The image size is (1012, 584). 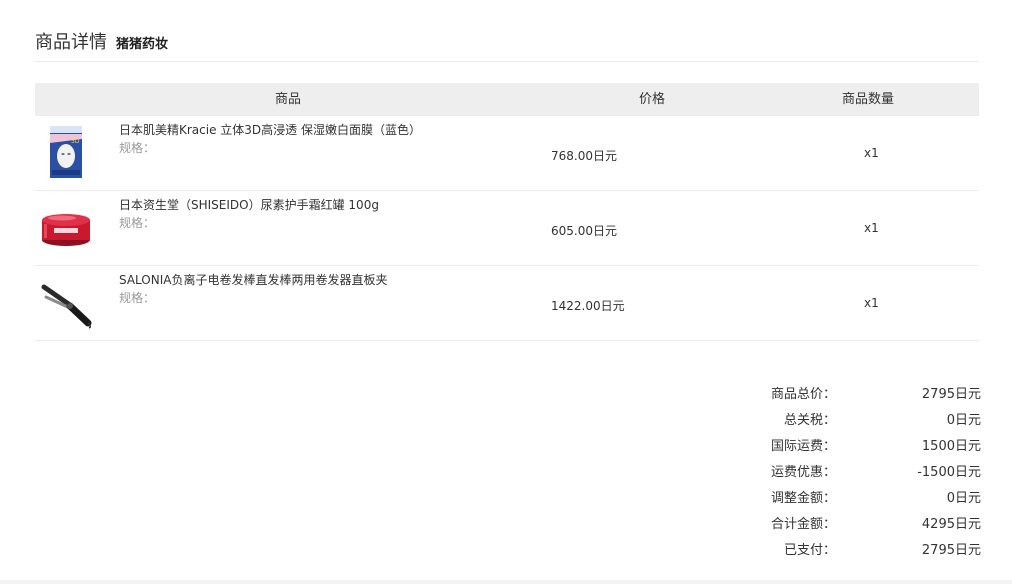 What do you see at coordinates (66, 227) in the screenshot?
I see `hand-cream-jar-product-image` at bounding box center [66, 227].